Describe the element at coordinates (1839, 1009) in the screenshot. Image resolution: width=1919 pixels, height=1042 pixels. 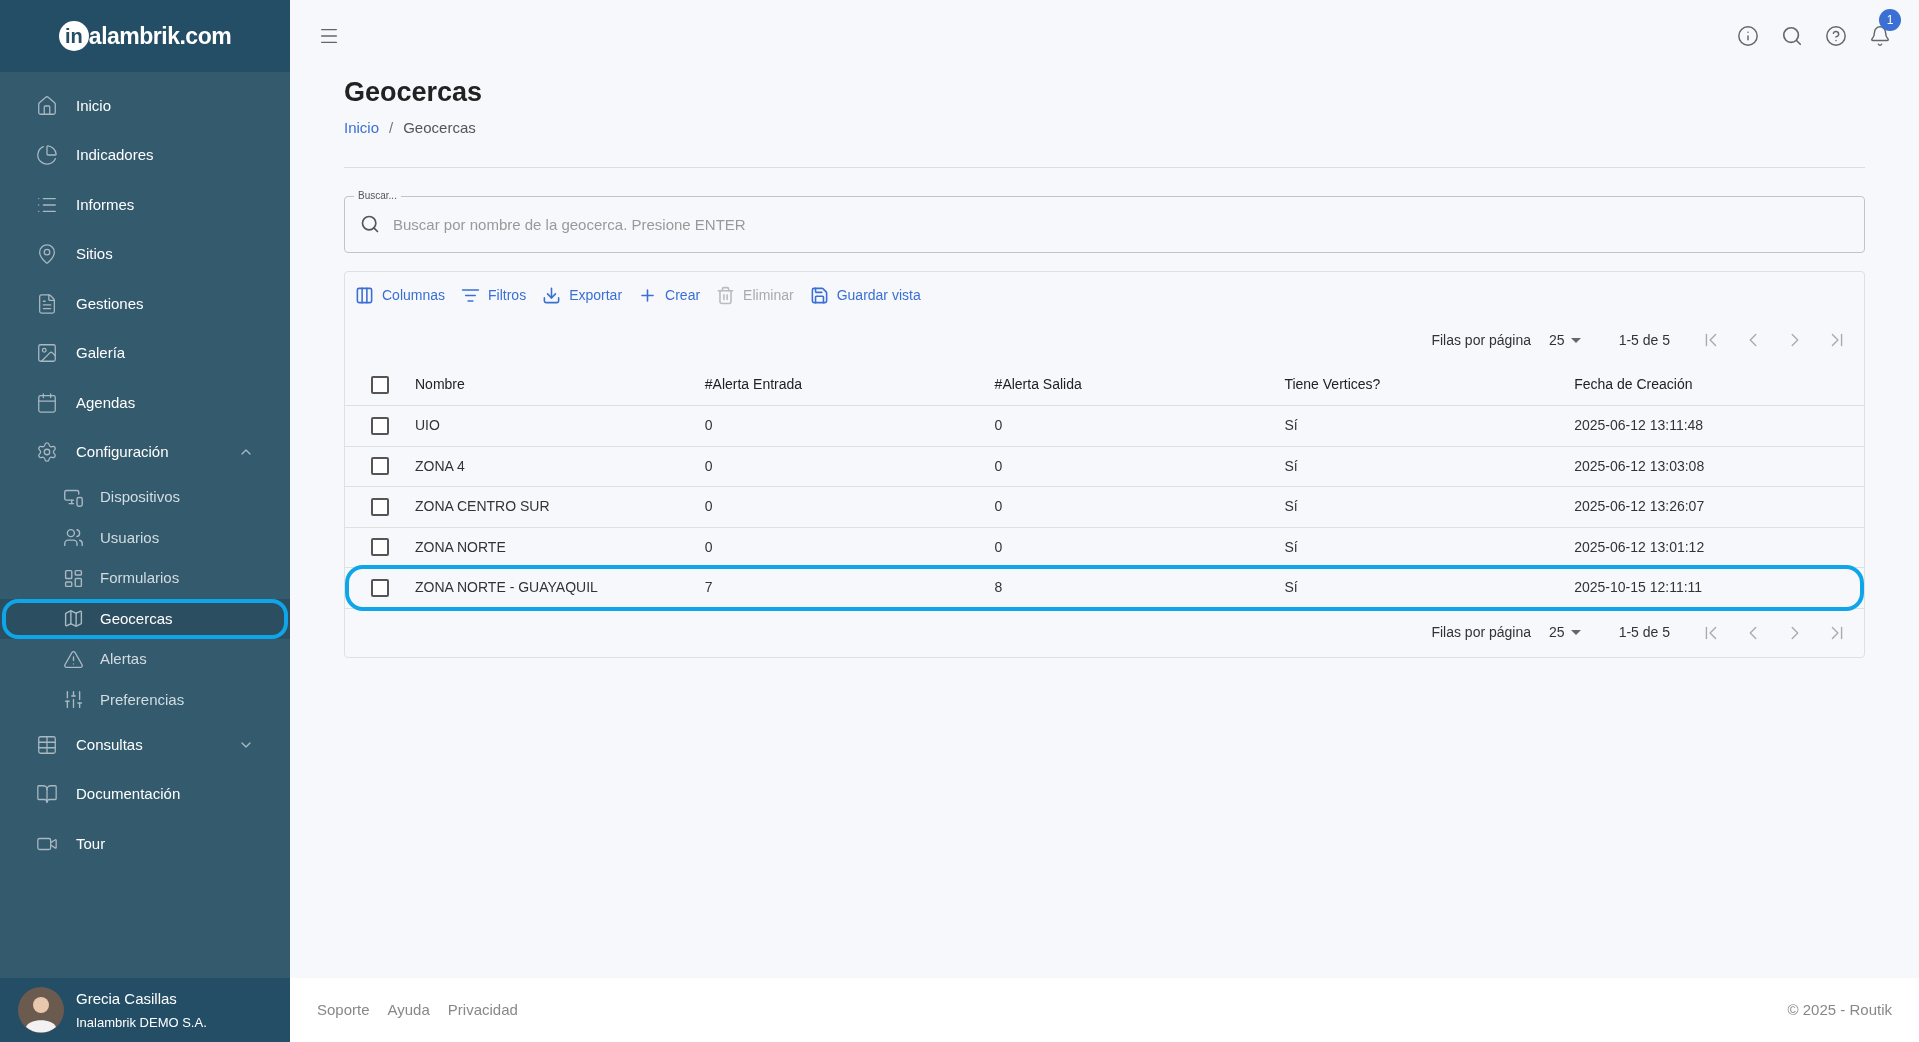
I see `copyright: © 2025 - Routik` at that location.